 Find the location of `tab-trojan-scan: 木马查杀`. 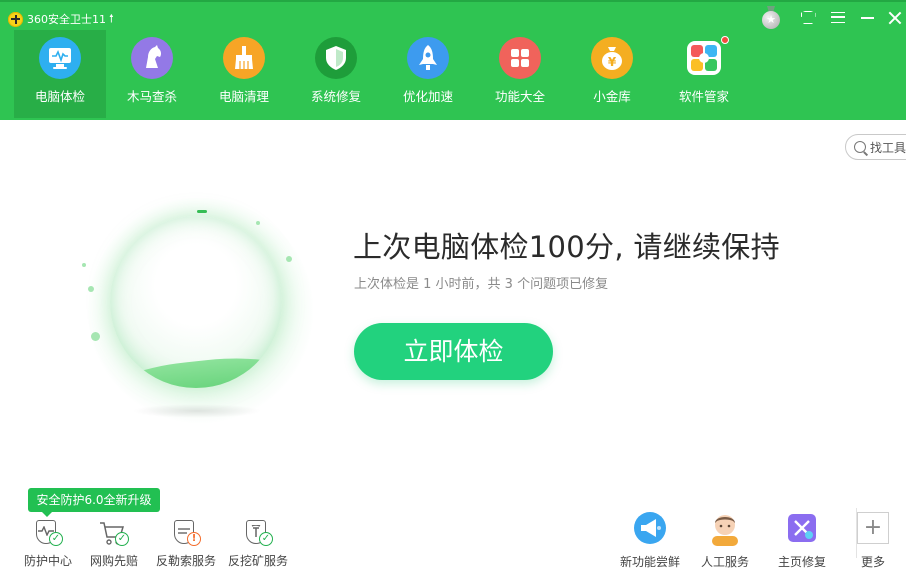

tab-trojan-scan: 木马查杀 is located at coordinates (152, 74).